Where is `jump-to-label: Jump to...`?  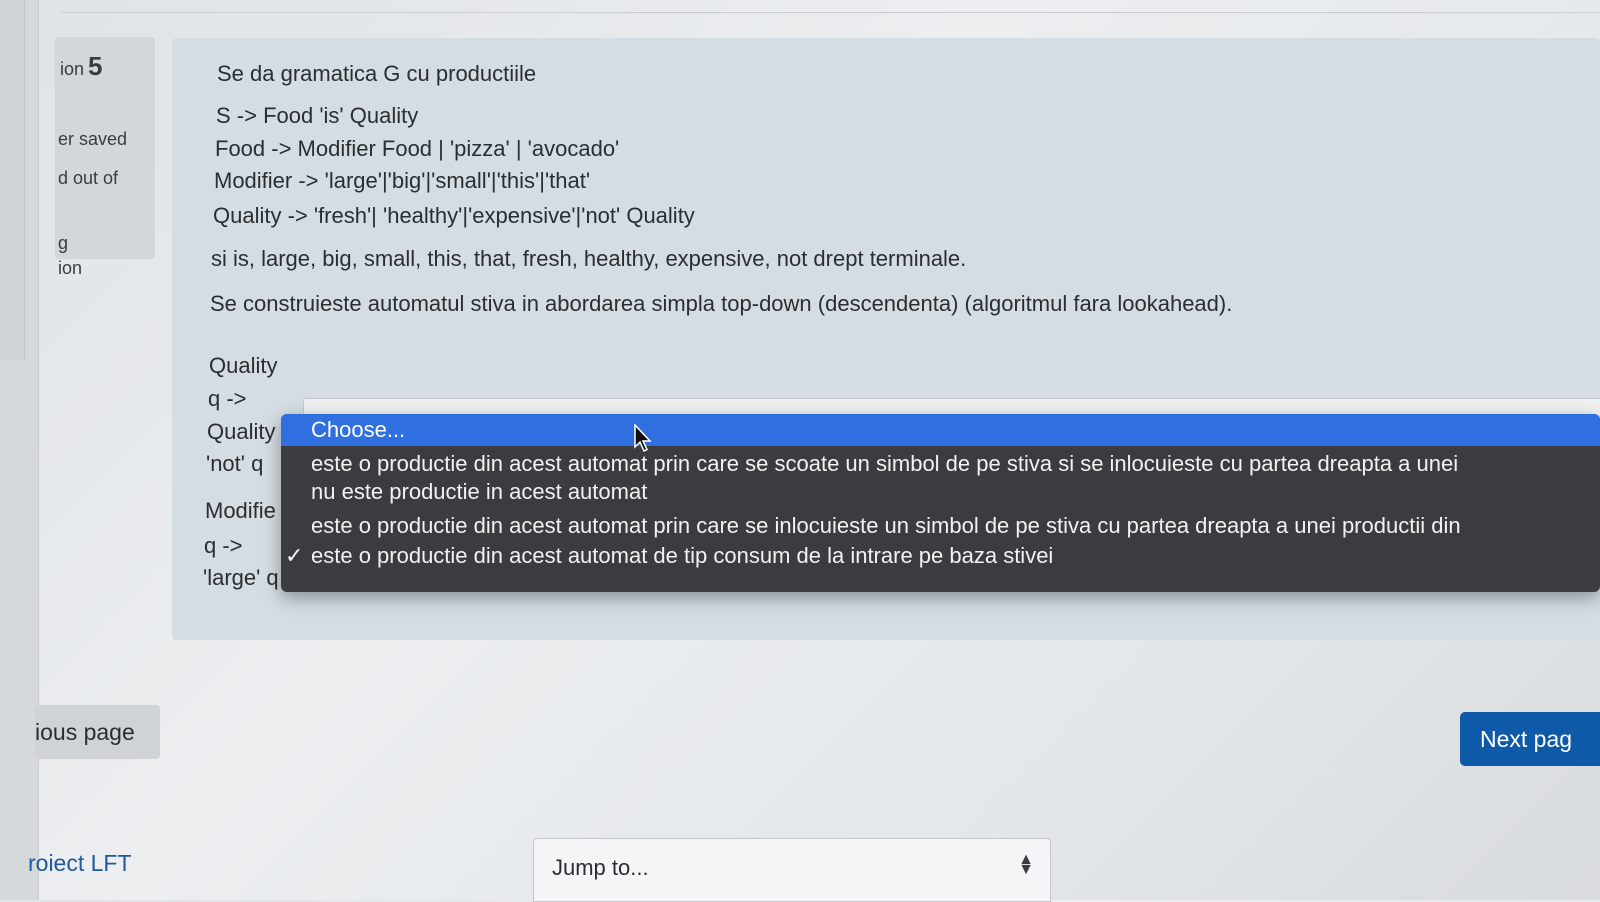
jump-to-label: Jump to... is located at coordinates (600, 867).